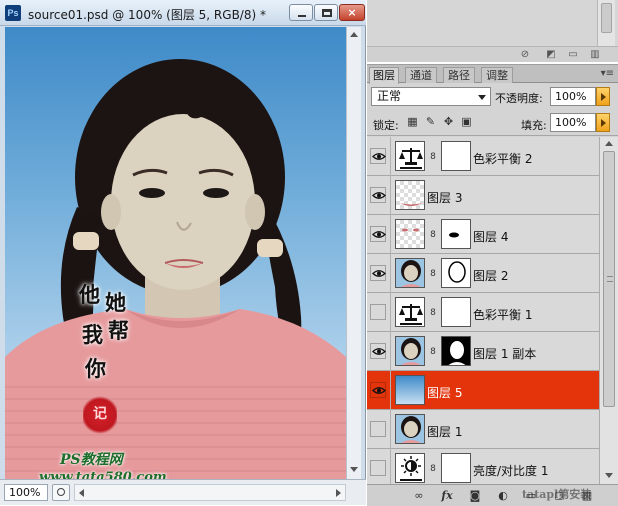 Image resolution: width=618 pixels, height=506 pixels. I want to click on layers-scrollbar, so click(608, 310).